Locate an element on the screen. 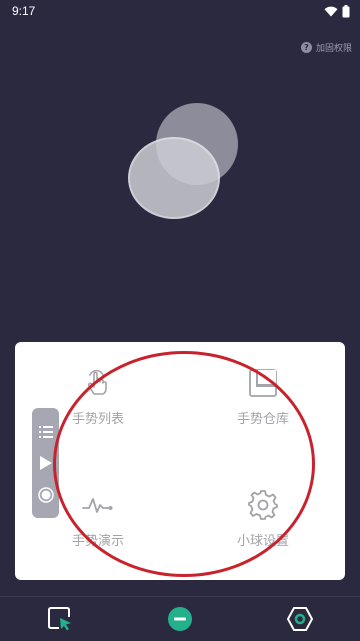 This screenshot has height=641, width=360. side-toolbar is located at coordinates (45, 463).